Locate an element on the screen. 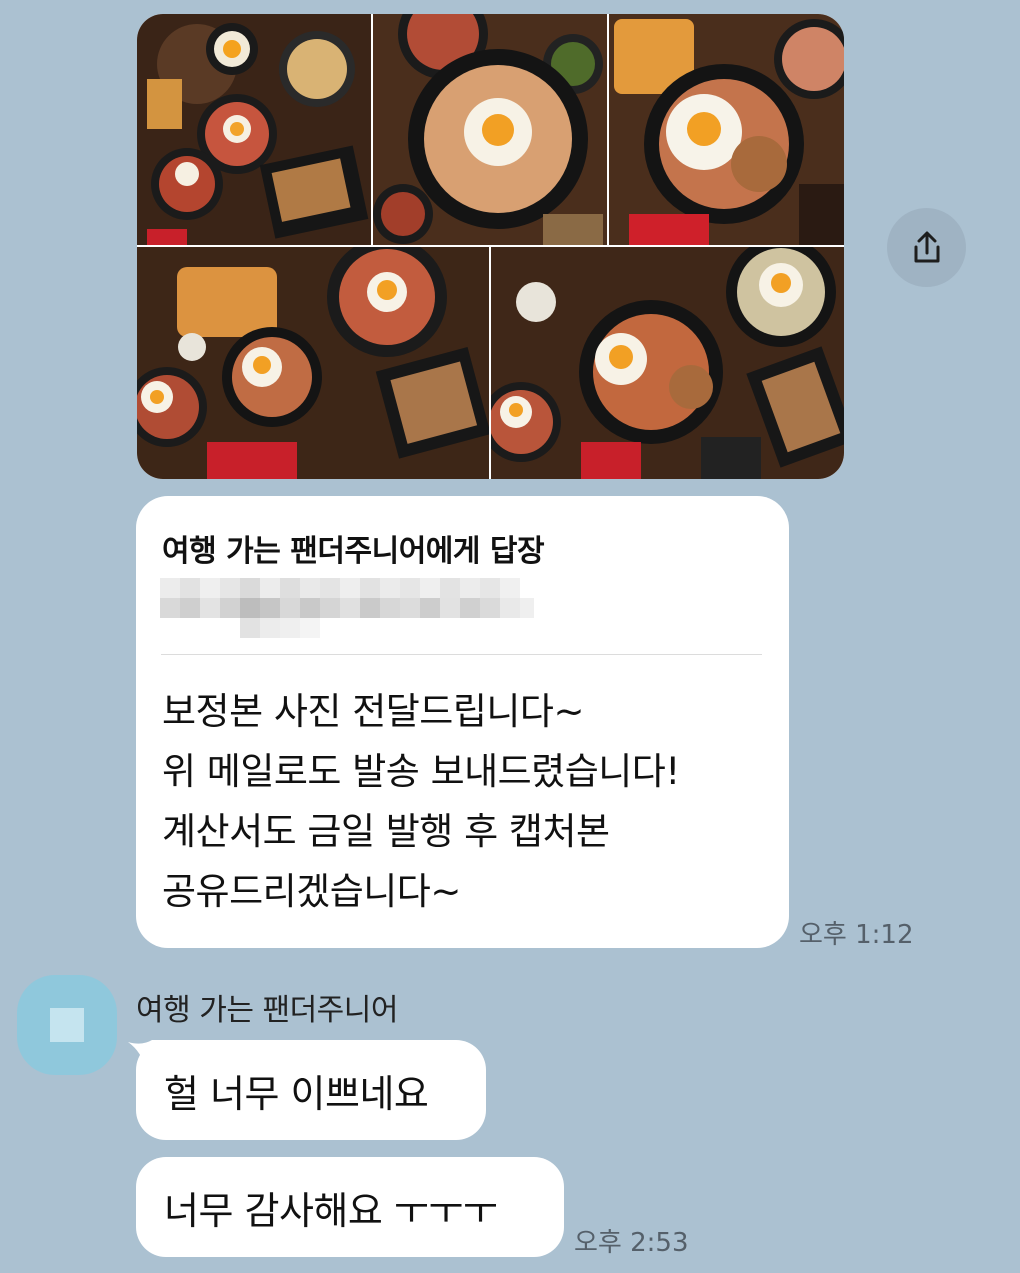  avatar is located at coordinates (67, 1025).